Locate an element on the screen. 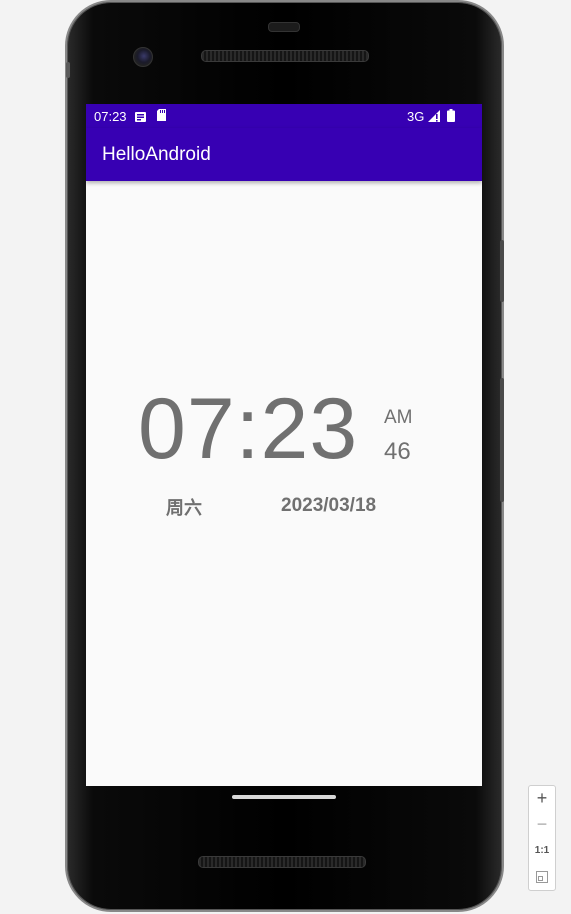 This screenshot has height=914, width=571. battery-icon is located at coordinates (451, 117).